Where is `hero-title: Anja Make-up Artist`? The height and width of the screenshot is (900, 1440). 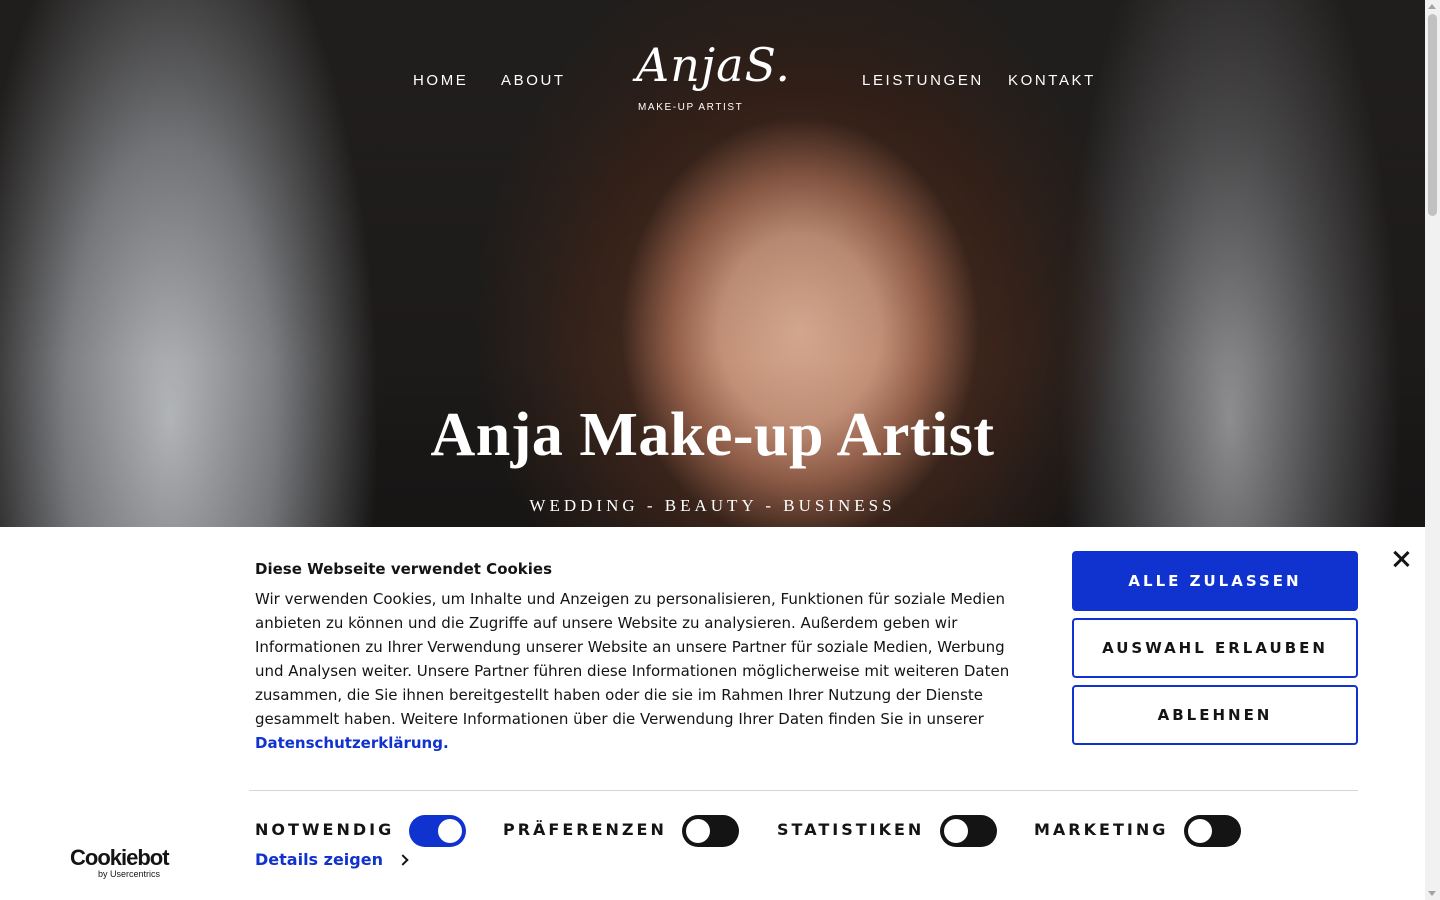
hero-title: Anja Make-up Artist is located at coordinates (712, 435).